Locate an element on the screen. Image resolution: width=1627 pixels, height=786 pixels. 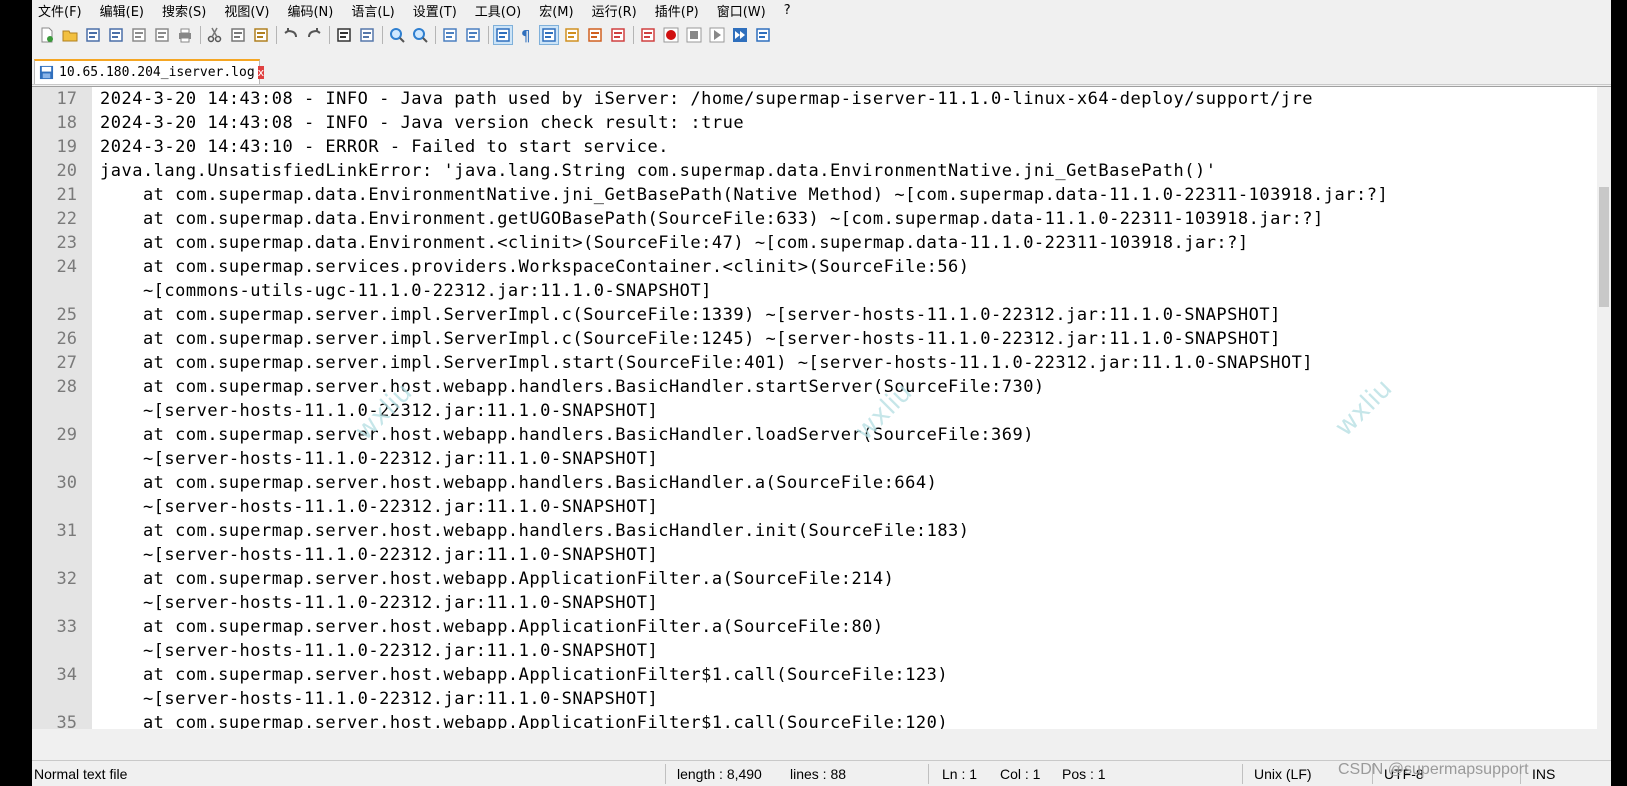
word-wrap-icon is located at coordinates (503, 35).